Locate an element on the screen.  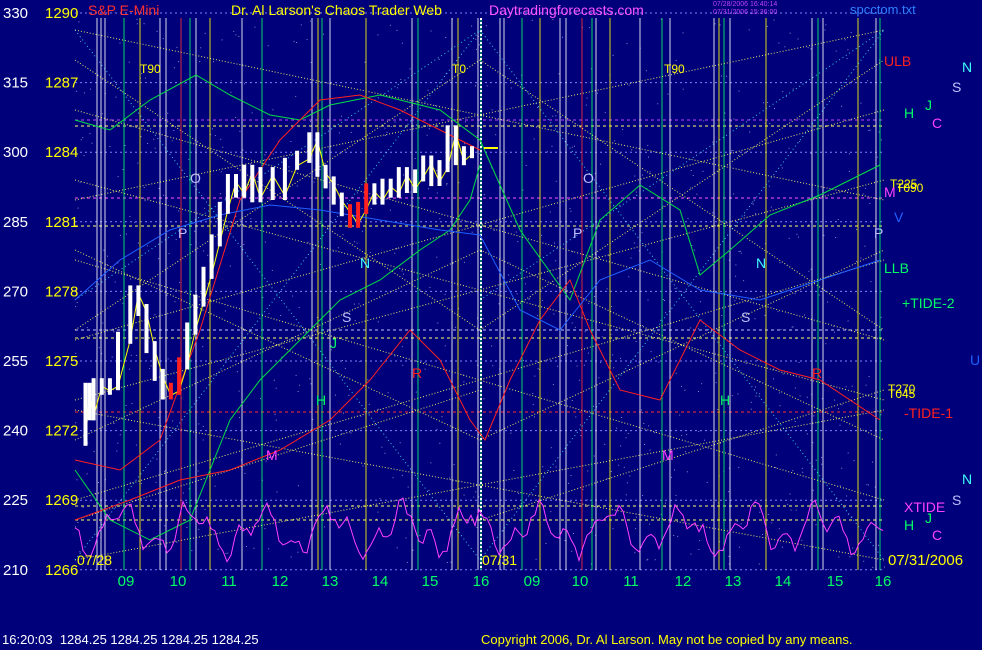
planet-label: M is located at coordinates (668, 455).